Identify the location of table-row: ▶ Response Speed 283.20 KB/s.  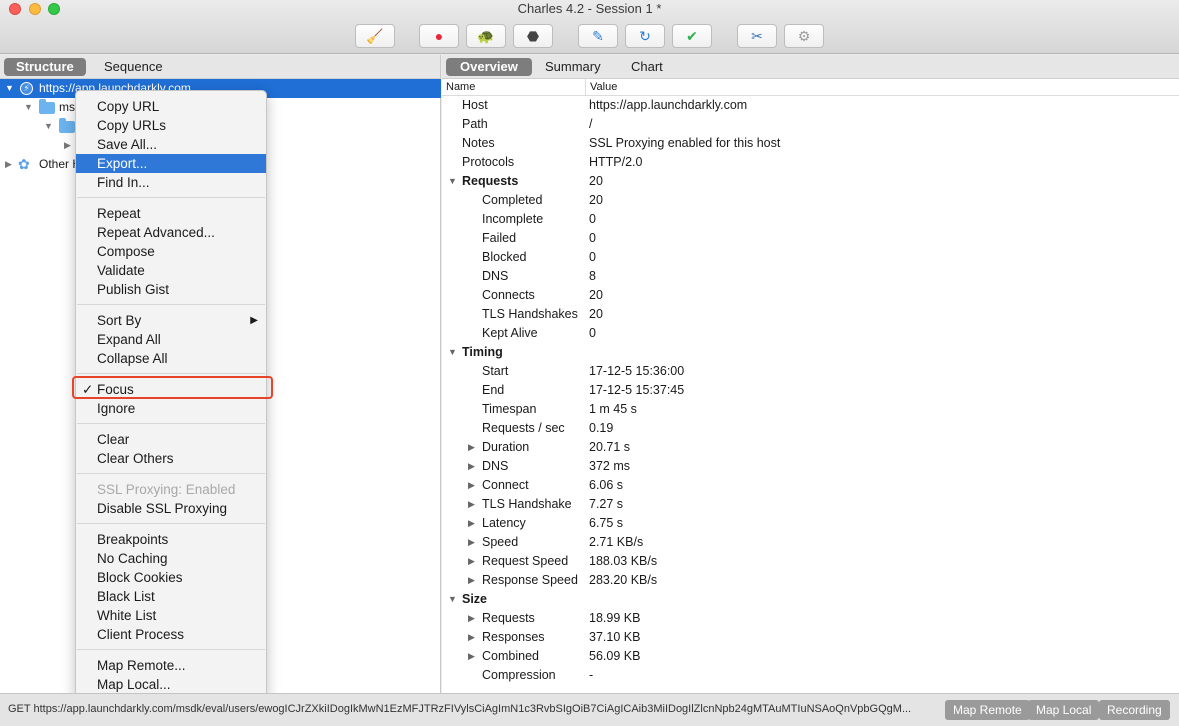
(810, 580).